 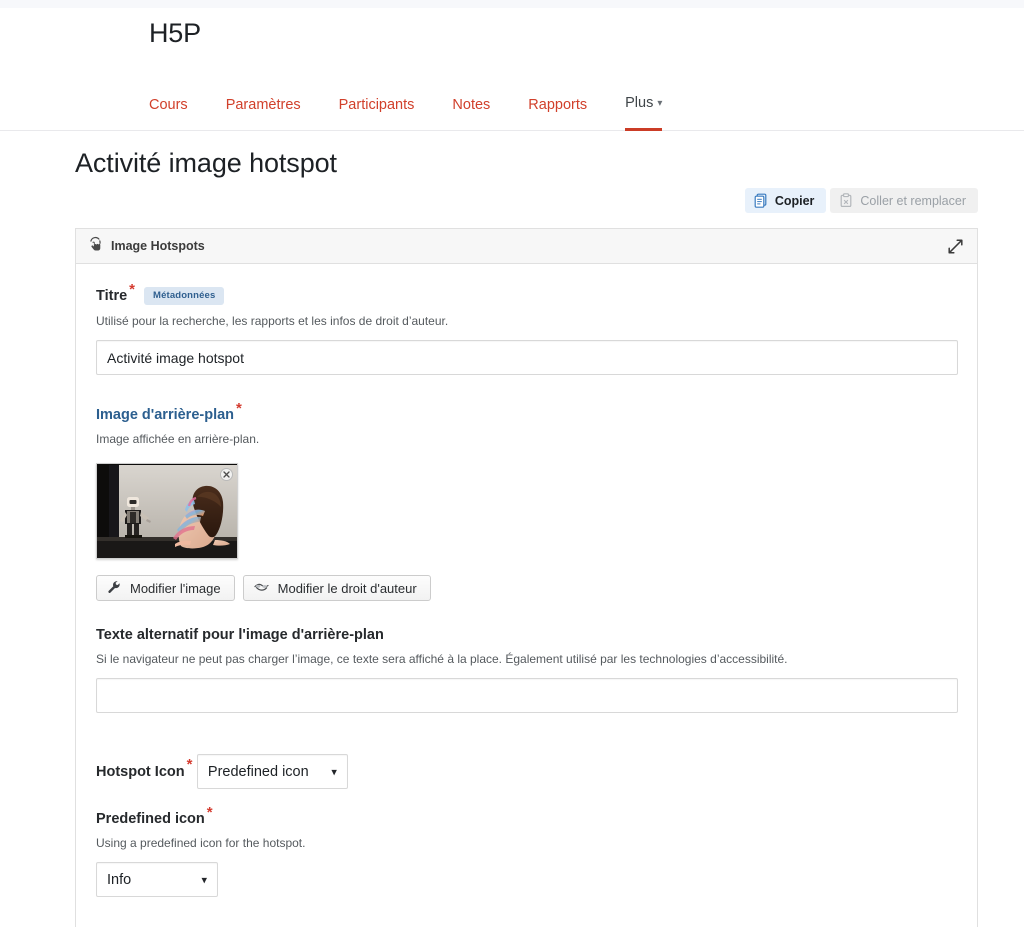 I want to click on hotspot-icon-select-wrap: Predefined icon ▾, so click(x=272, y=771).